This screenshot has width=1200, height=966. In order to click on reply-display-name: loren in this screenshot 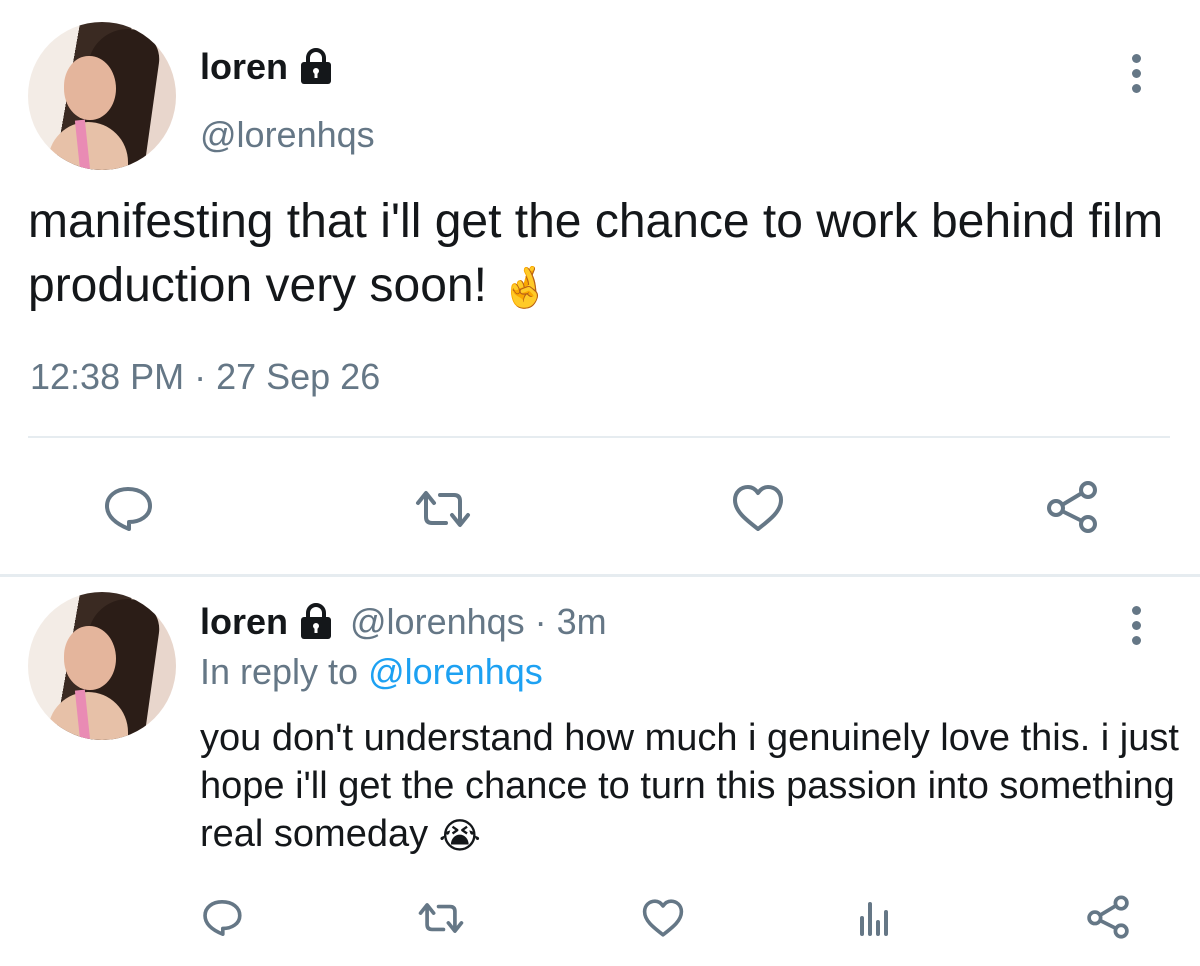, I will do `click(244, 622)`.